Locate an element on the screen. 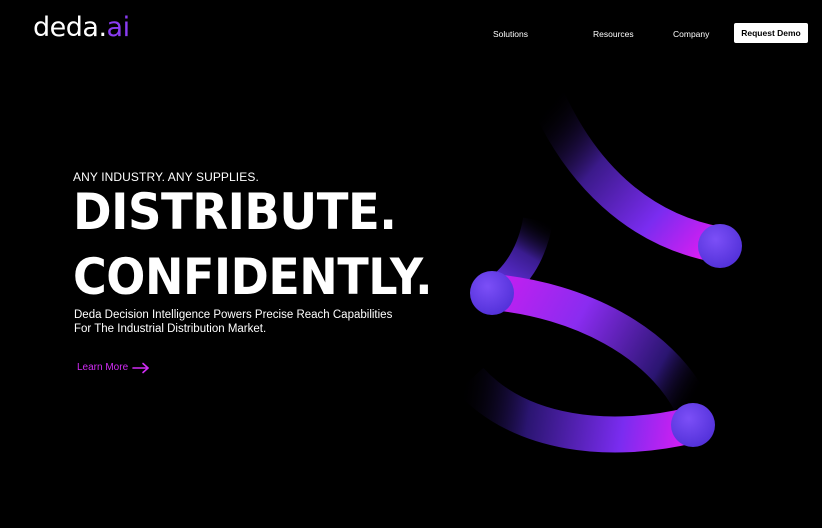 The image size is (822, 528). hero-subheading-line-2: For The Industrial Distribution Market. is located at coordinates (170, 329).